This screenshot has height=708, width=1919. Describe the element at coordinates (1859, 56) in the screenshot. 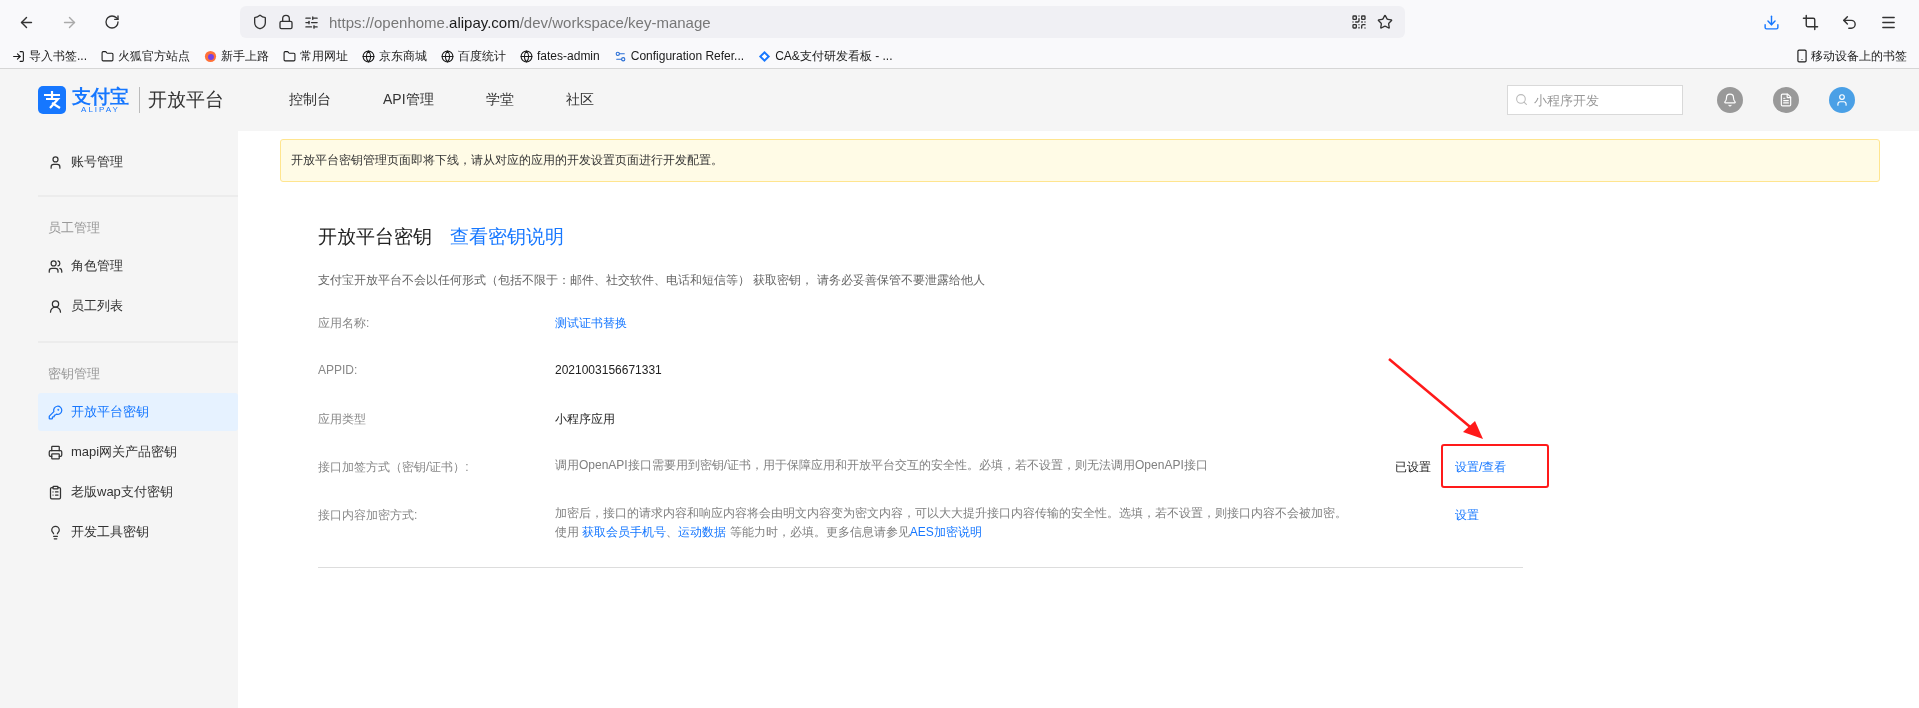

I see `bookmark-folder-label: 移动设备上的书签` at that location.